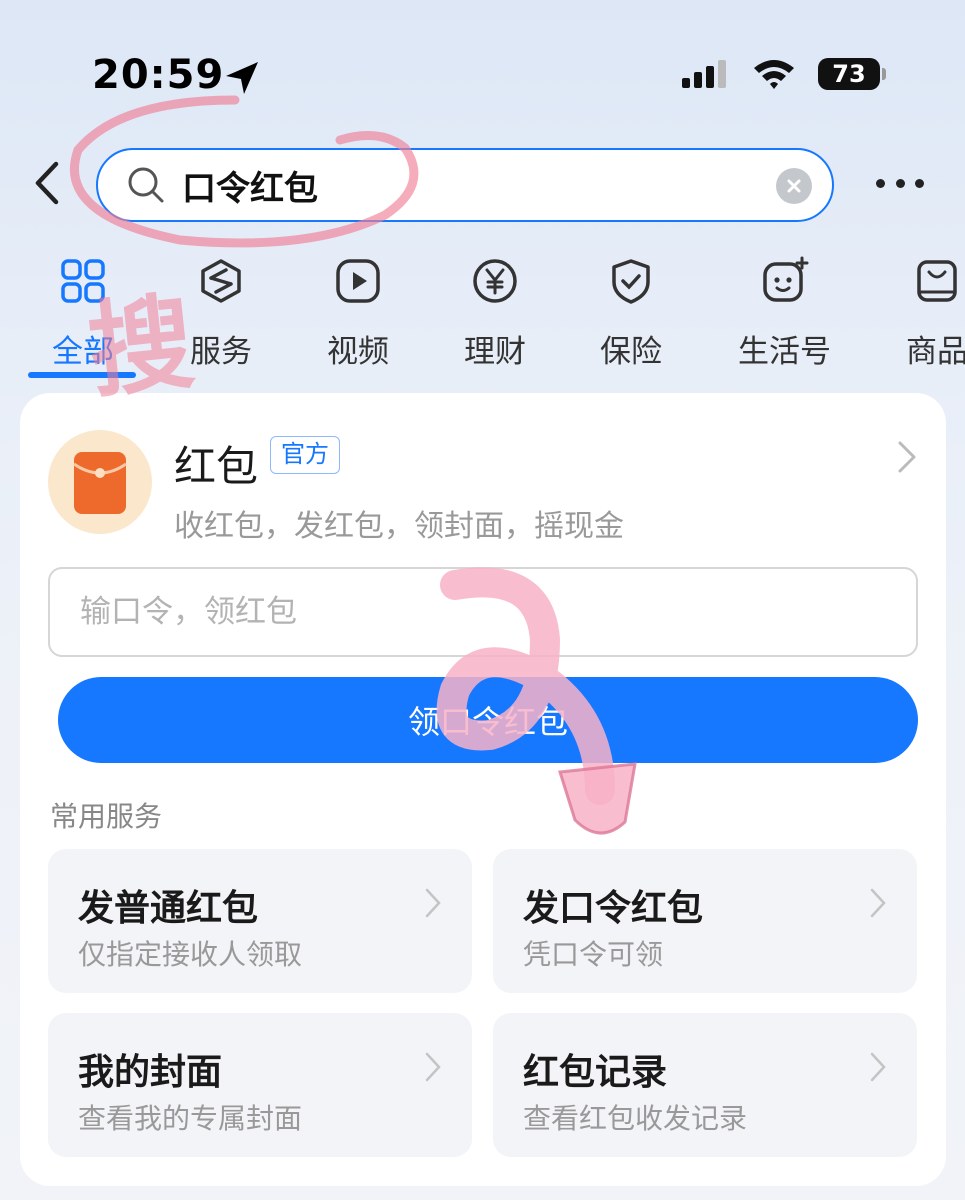 The width and height of the screenshot is (965, 1200). Describe the element at coordinates (593, 954) in the screenshot. I see `service-subtitle: 凭口令可领` at that location.